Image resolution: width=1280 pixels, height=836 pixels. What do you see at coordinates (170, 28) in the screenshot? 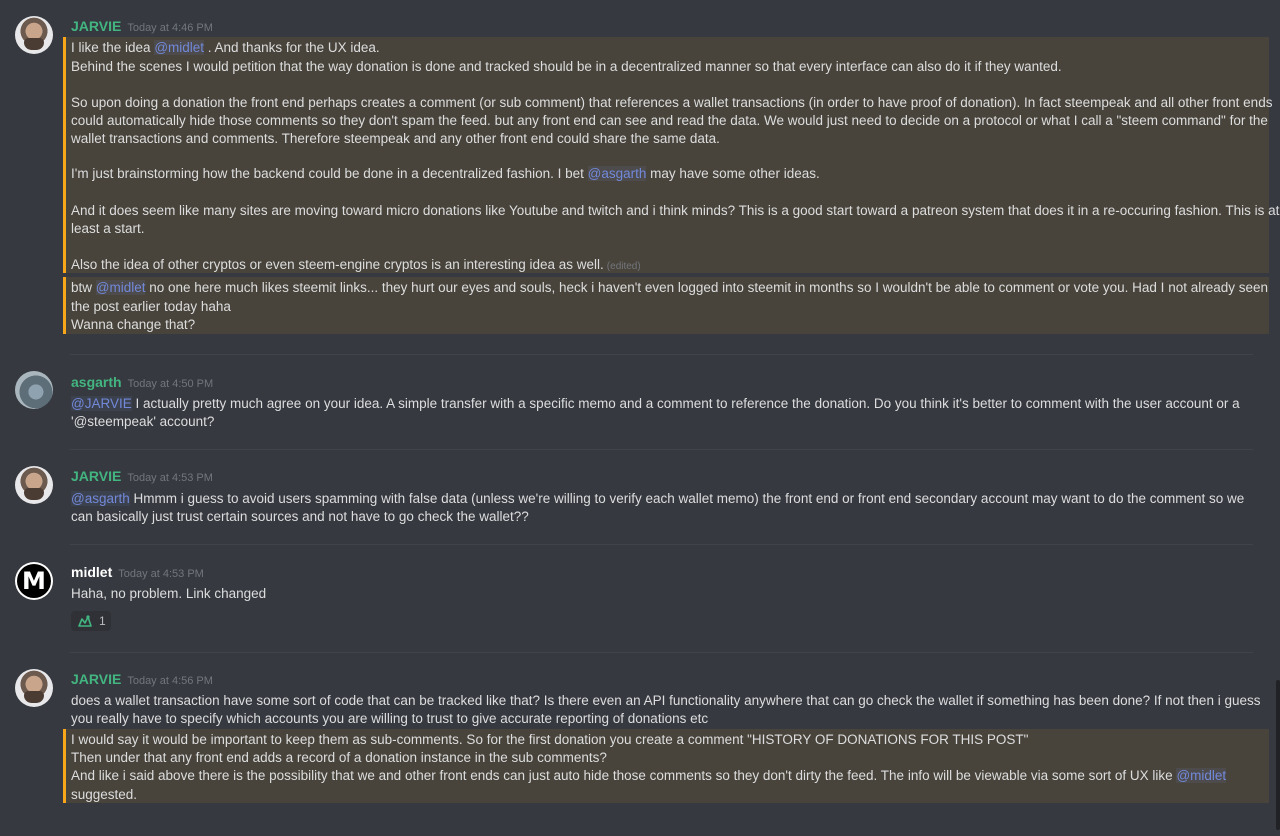
I see `timestamp: Today at 4:46 PM` at bounding box center [170, 28].